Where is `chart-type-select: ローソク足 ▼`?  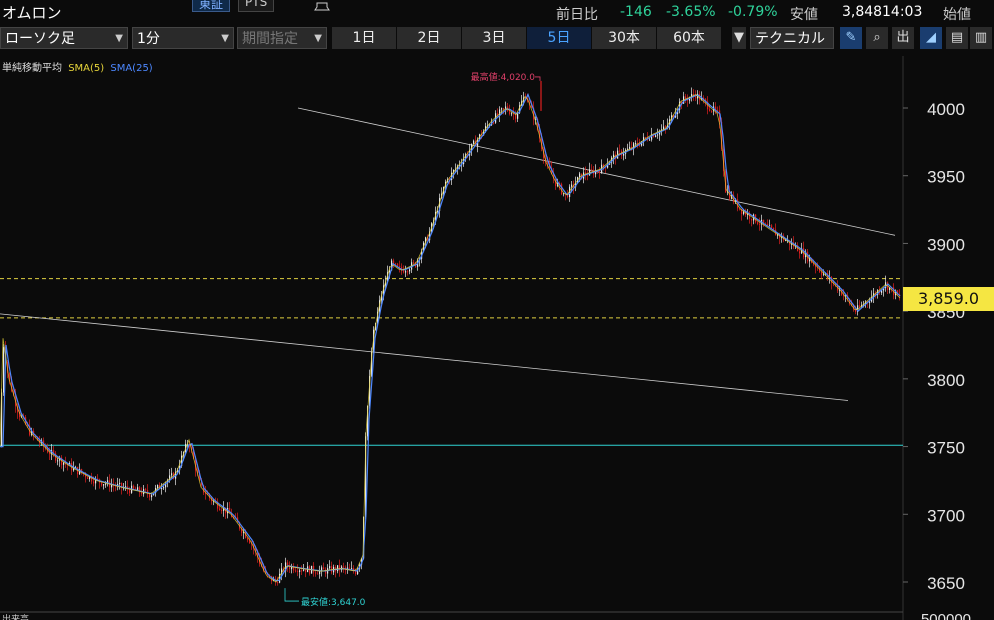 chart-type-select: ローソク足 ▼ is located at coordinates (64, 38).